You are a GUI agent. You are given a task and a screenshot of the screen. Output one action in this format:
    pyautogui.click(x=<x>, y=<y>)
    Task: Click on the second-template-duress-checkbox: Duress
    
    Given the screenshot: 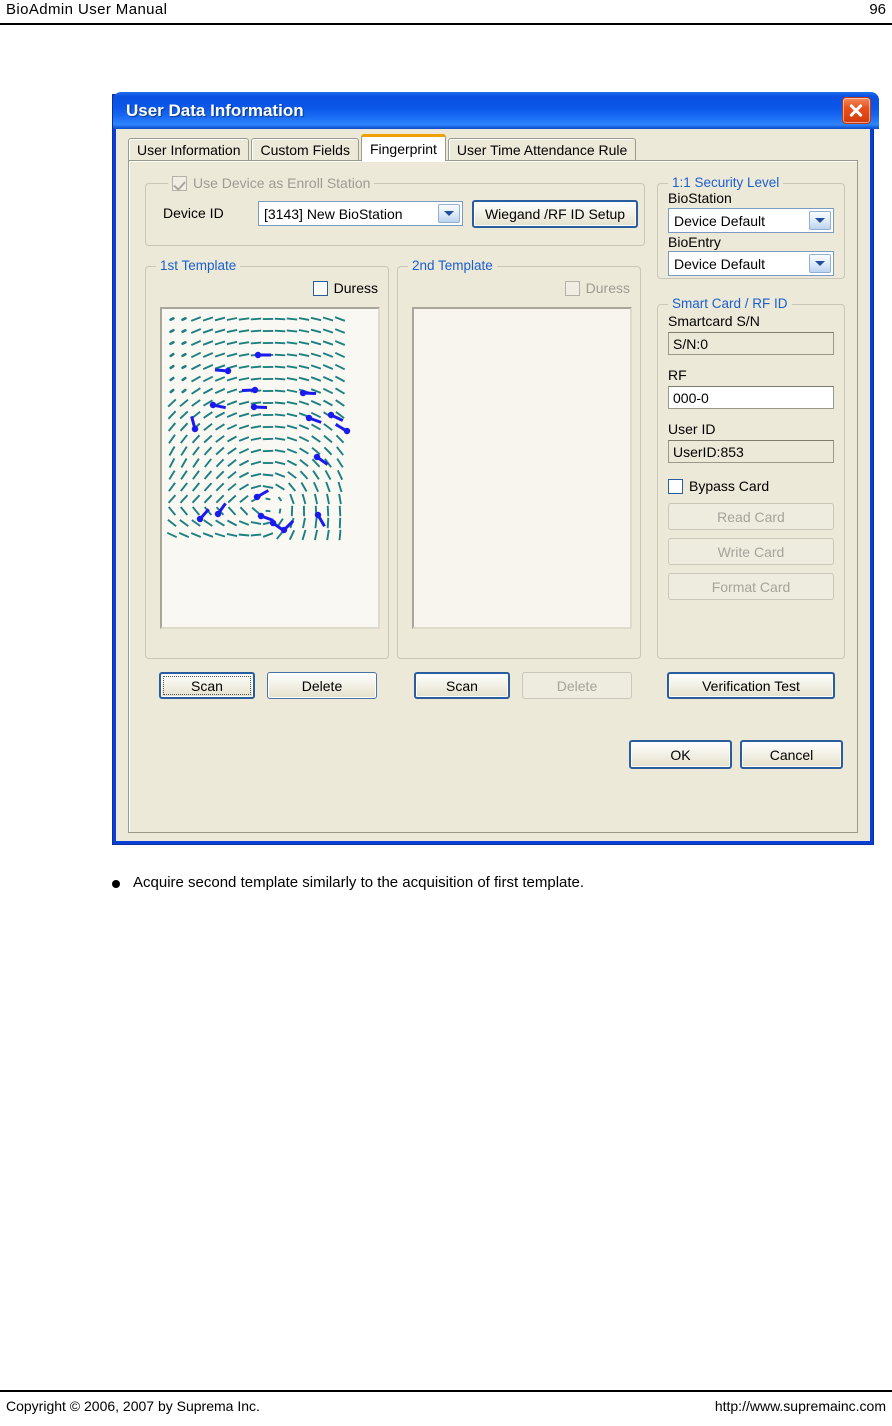 What is the action you would take?
    pyautogui.click(x=597, y=288)
    